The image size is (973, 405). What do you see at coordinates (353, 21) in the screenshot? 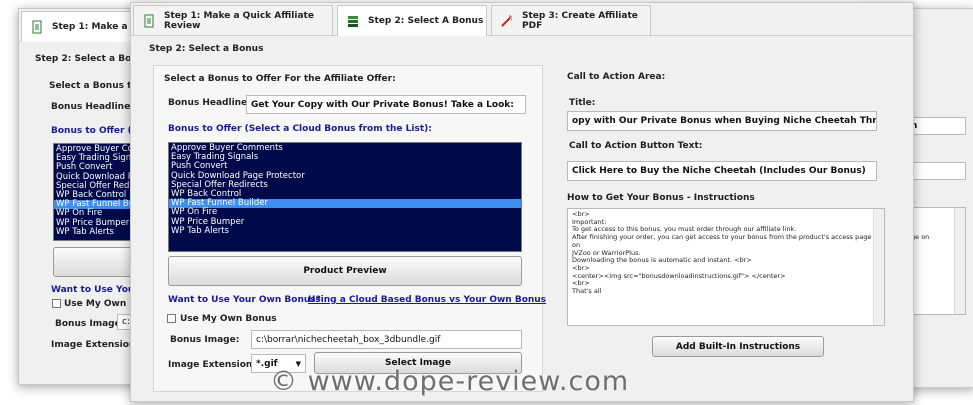
I see `stack-icon` at bounding box center [353, 21].